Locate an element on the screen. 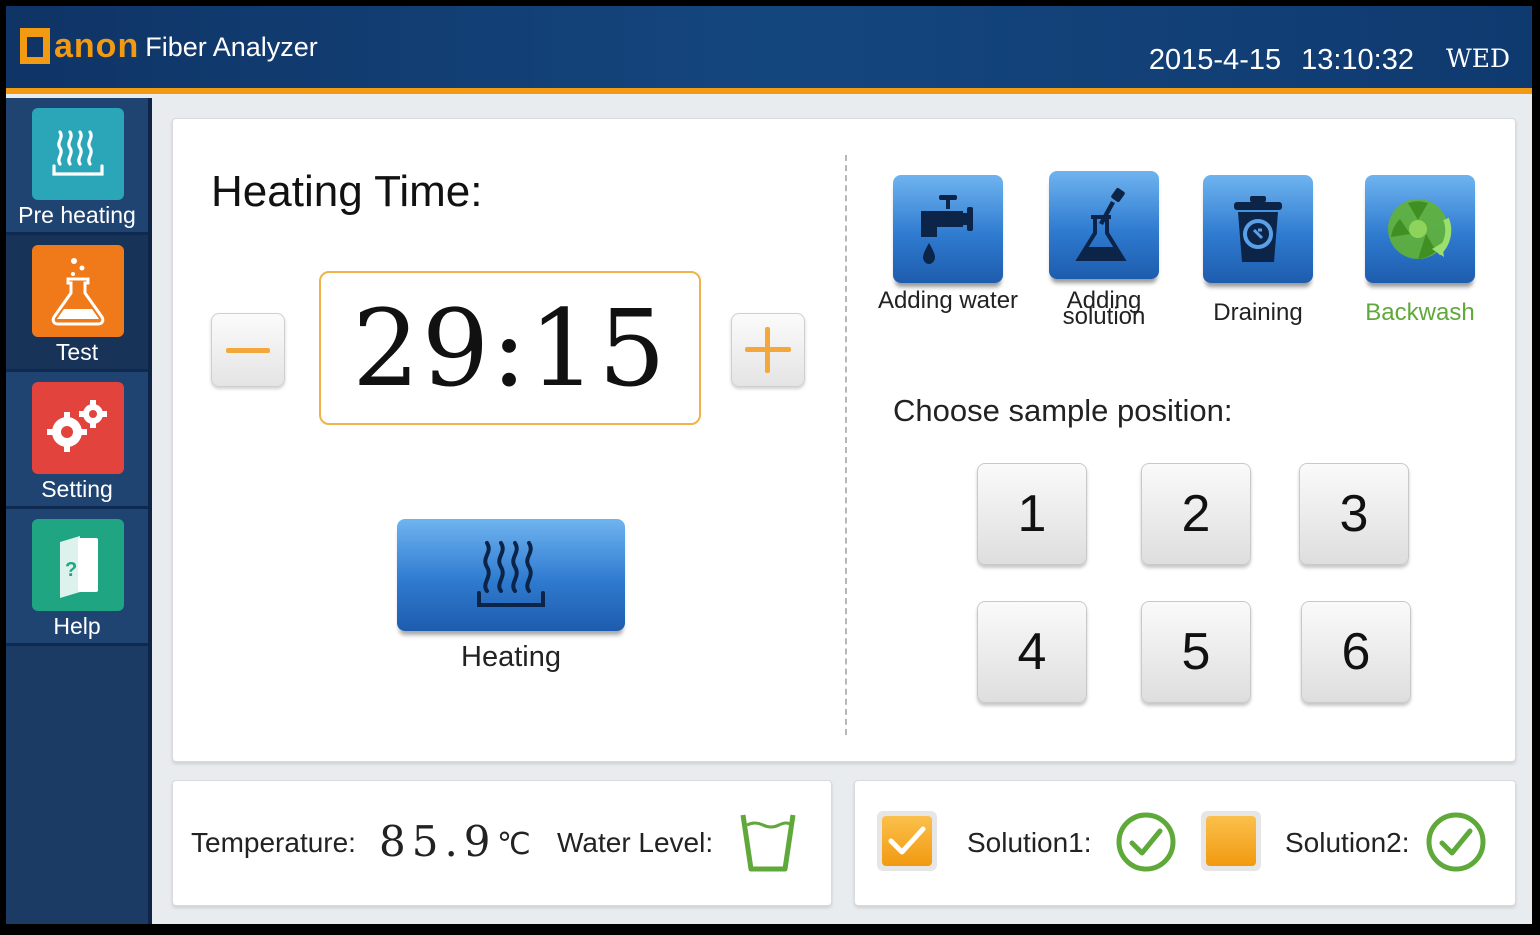 The width and height of the screenshot is (1540, 935). heating-time-display: 29:15 is located at coordinates (510, 348).